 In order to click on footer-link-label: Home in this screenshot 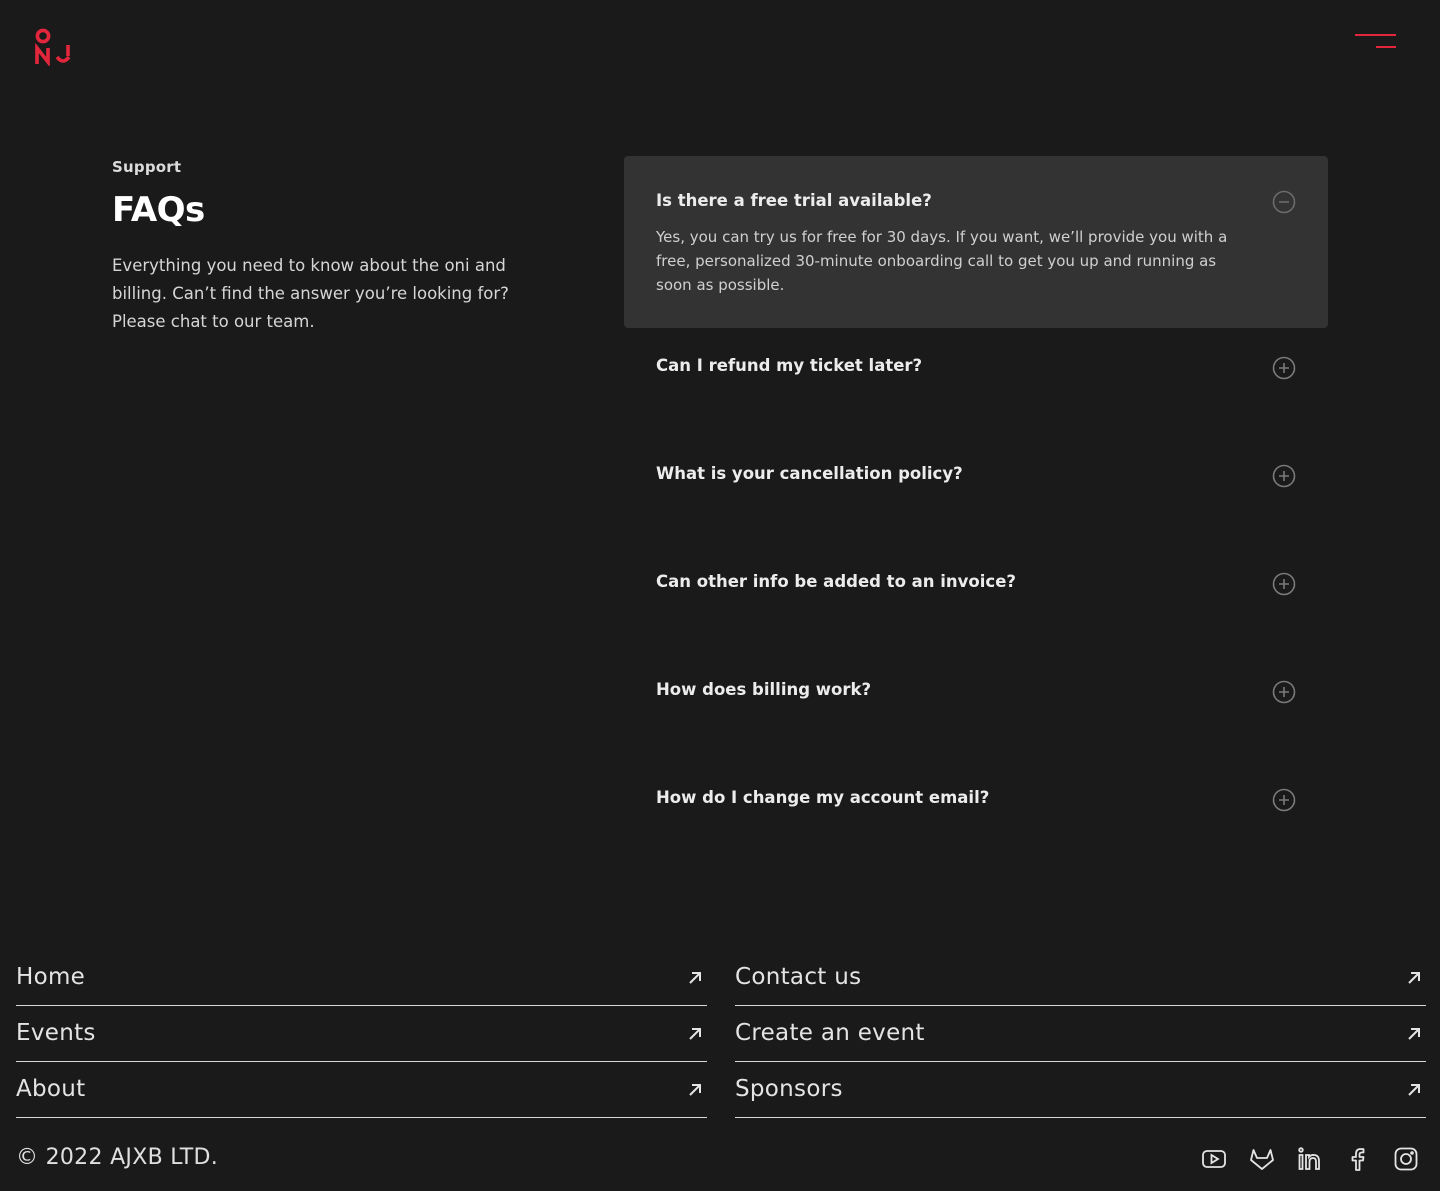, I will do `click(51, 977)`.